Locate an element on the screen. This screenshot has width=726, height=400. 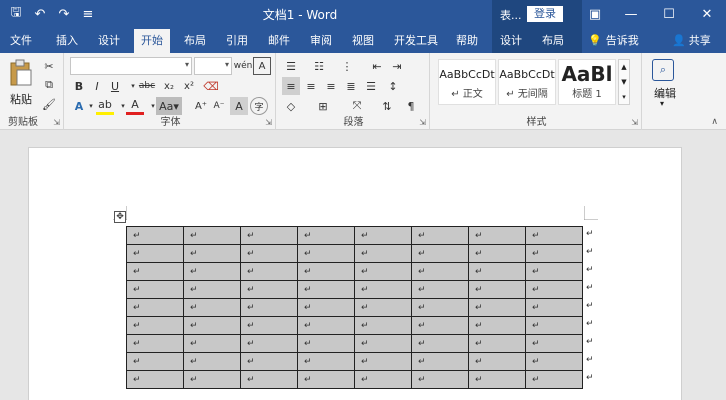
increase-indent-icon: ⇥ is located at coordinates (397, 66).